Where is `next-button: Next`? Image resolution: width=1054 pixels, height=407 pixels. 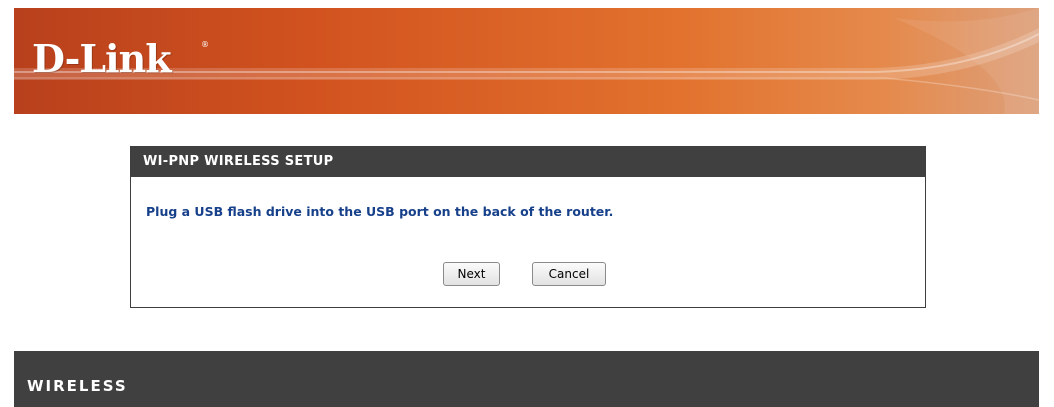
next-button: Next is located at coordinates (471, 274).